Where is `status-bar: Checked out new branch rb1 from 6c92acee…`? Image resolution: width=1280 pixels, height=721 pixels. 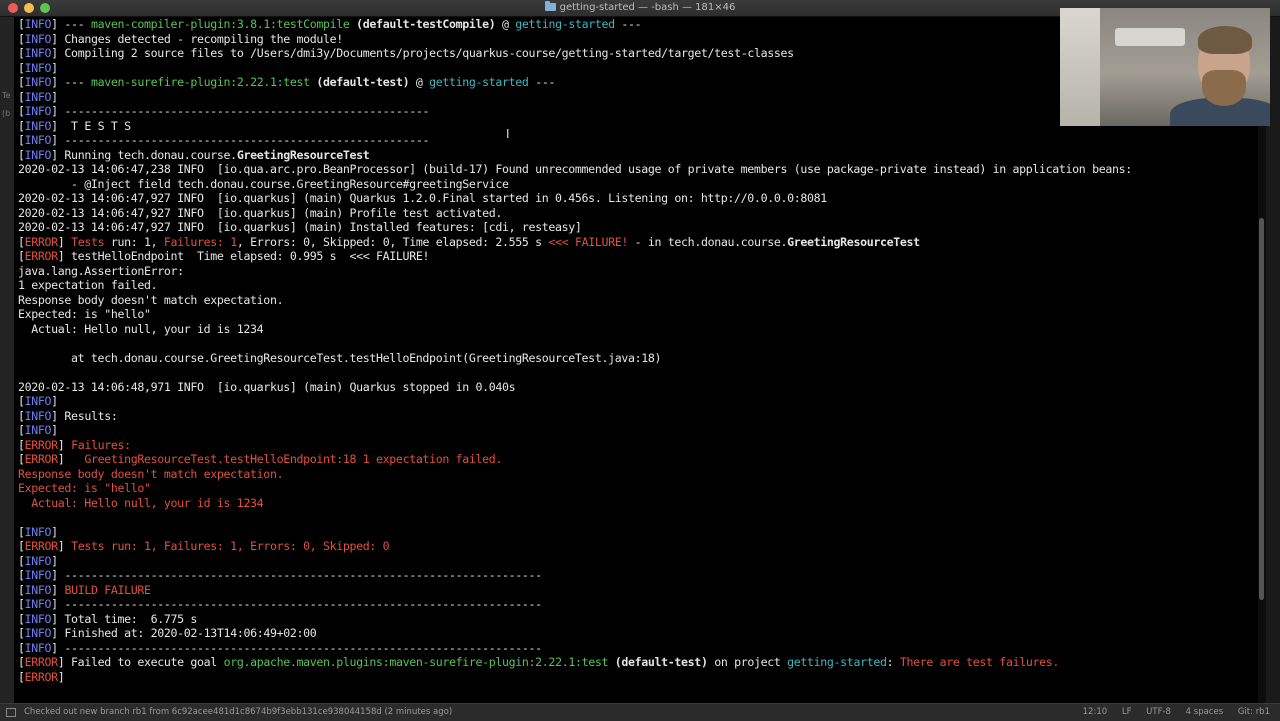 status-bar: Checked out new branch rb1 from 6c92acee… is located at coordinates (640, 712).